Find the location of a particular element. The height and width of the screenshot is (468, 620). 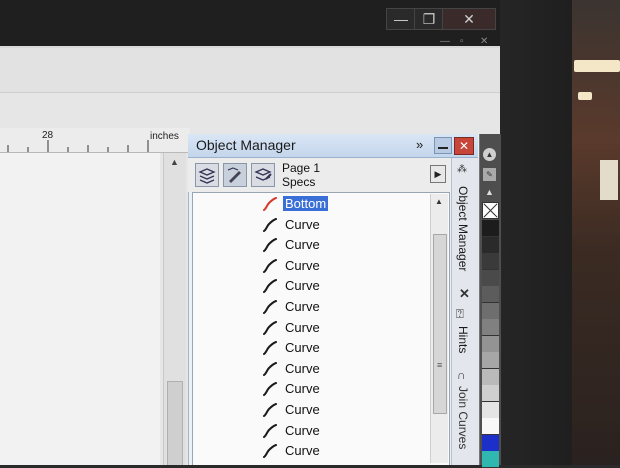

no-color-swatch is located at coordinates (490, 210).